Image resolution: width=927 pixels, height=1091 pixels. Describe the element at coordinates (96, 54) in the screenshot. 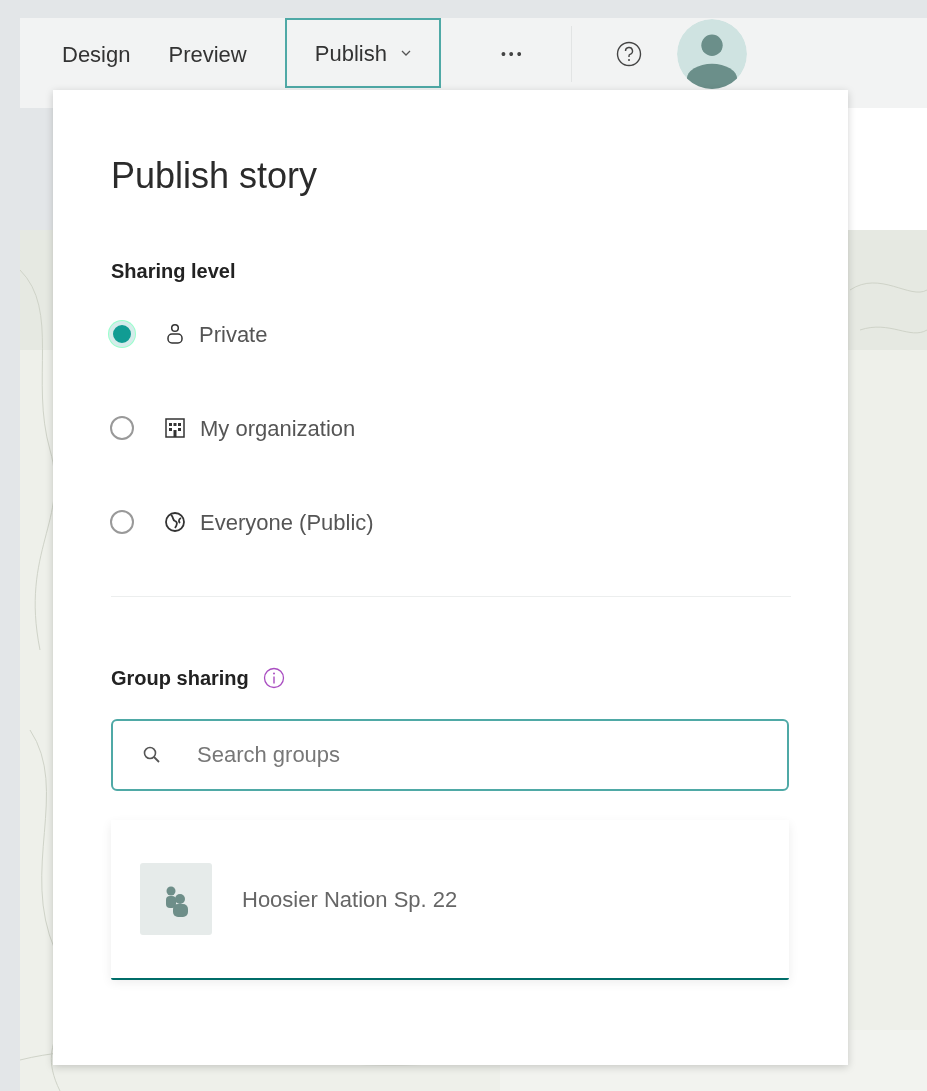

I see `toolbar-tab: Design` at that location.